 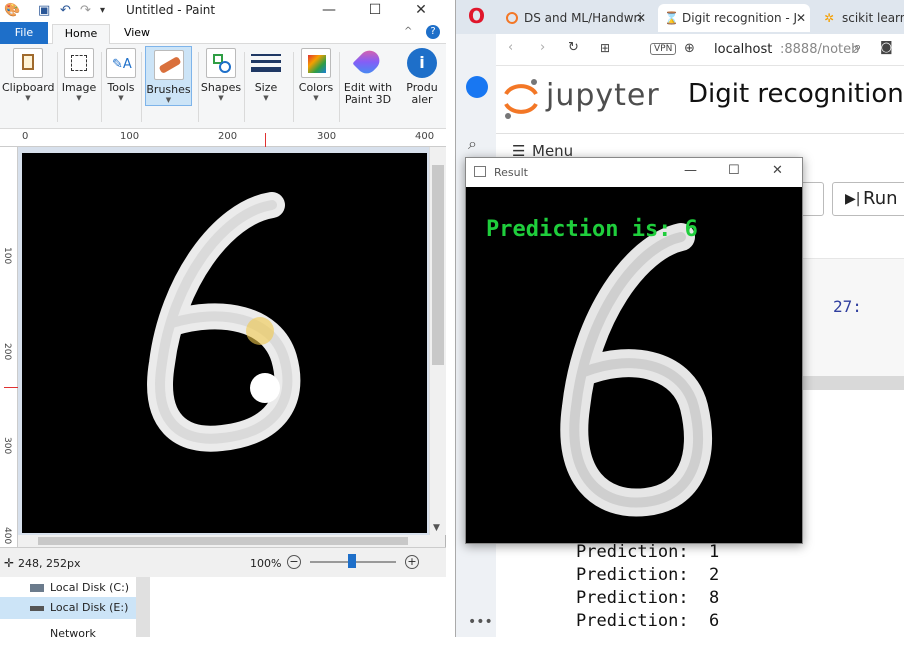 What do you see at coordinates (857, 47) in the screenshot?
I see `zoom-icon: ⌕` at bounding box center [857, 47].